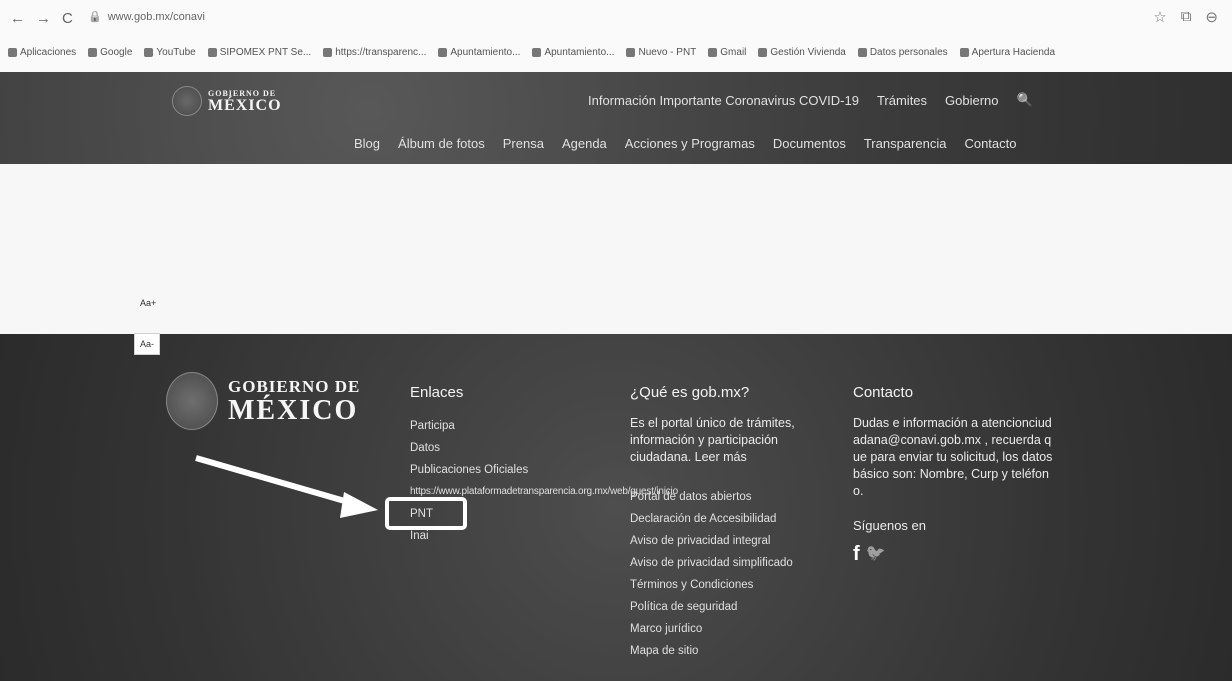  What do you see at coordinates (367, 143) in the screenshot?
I see `nav-blog: Blog` at bounding box center [367, 143].